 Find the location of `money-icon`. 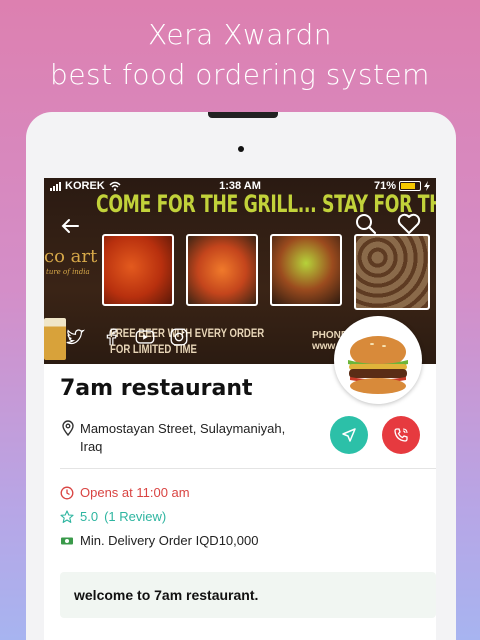

money-icon is located at coordinates (67, 540).